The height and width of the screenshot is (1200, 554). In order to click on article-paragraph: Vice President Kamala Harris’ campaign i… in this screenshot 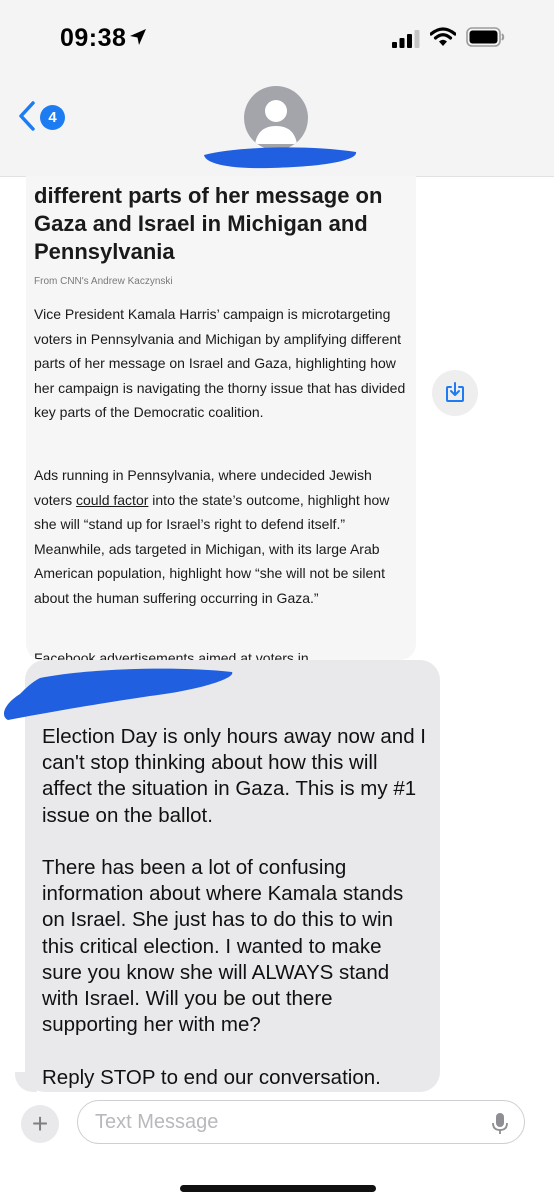, I will do `click(220, 363)`.